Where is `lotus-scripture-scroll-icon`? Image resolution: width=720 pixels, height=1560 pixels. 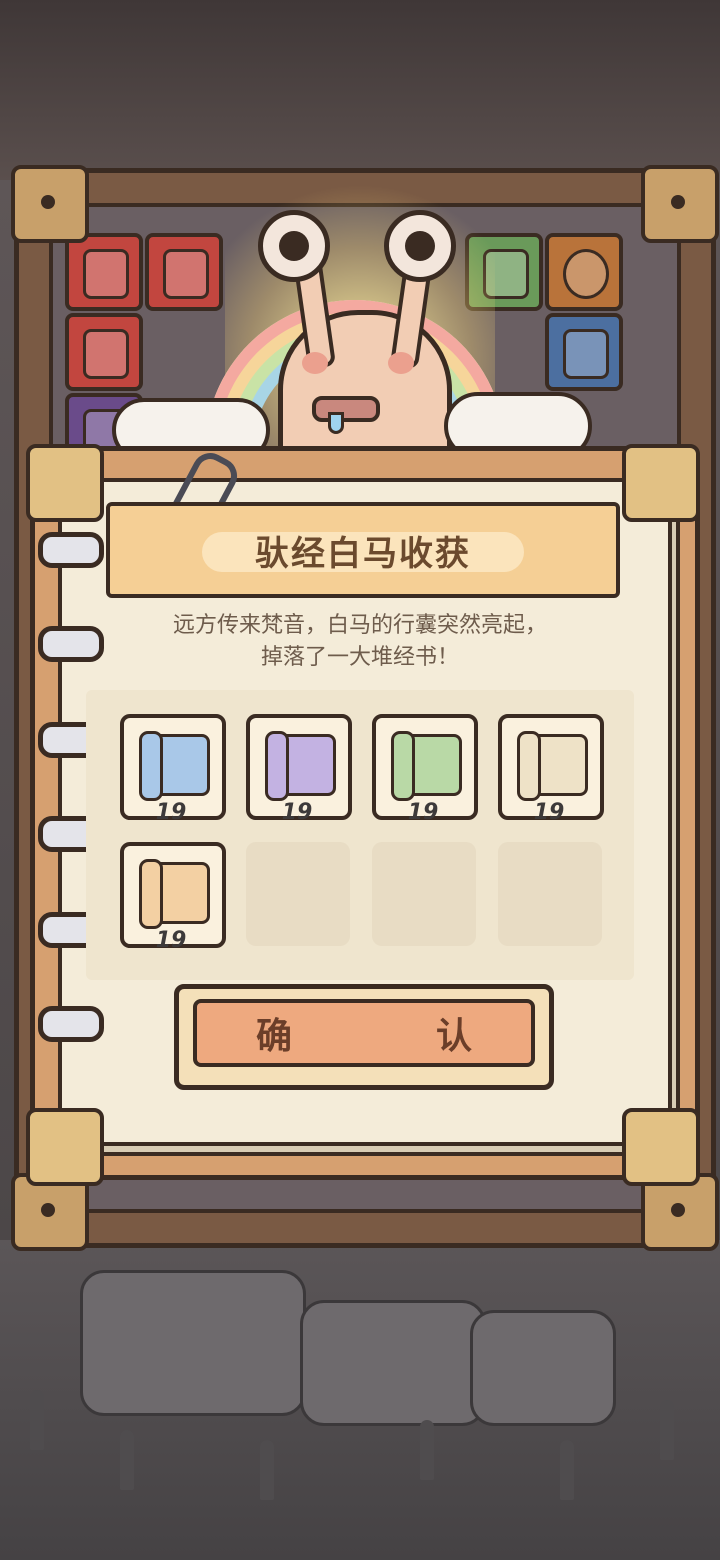
lotus-scripture-scroll-icon is located at coordinates (174, 894).